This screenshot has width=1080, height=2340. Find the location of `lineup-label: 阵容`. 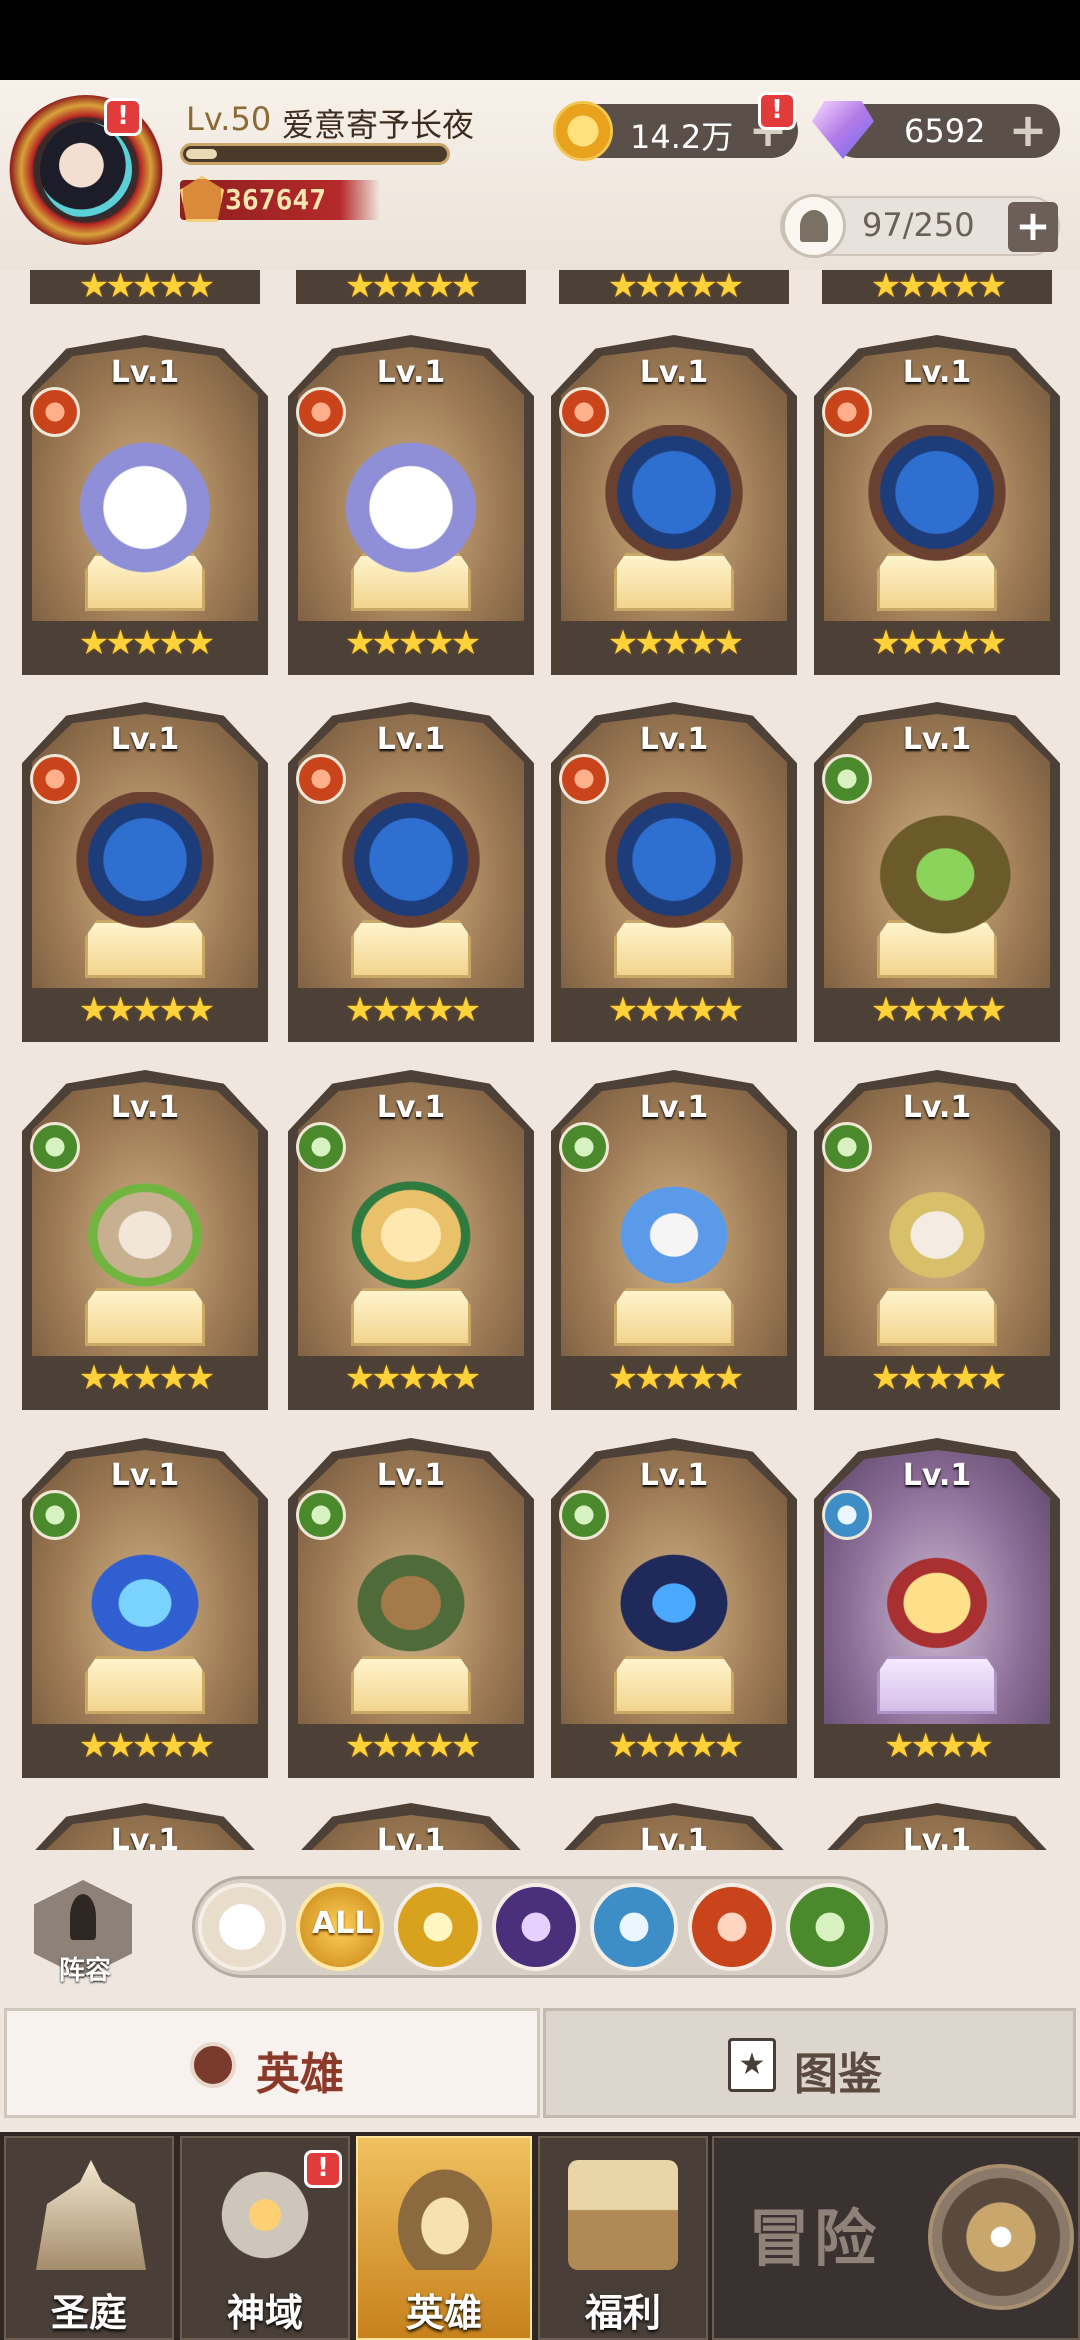

lineup-label: 阵容 is located at coordinates (84, 1971).